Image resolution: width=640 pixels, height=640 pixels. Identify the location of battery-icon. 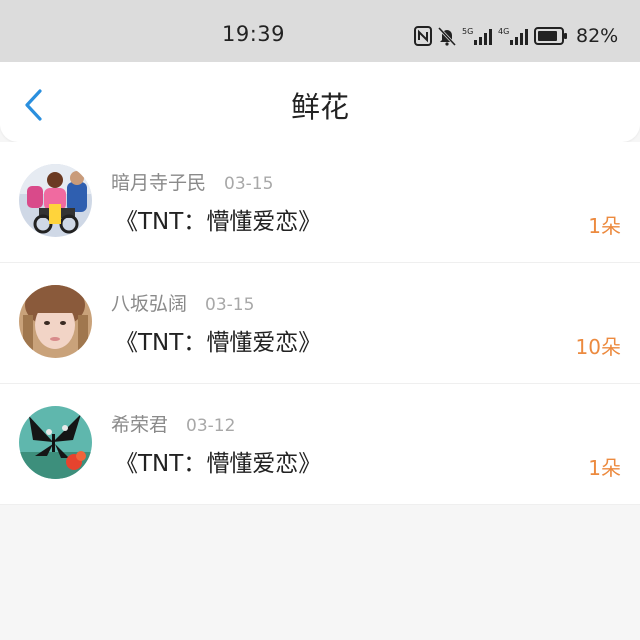
(550, 36).